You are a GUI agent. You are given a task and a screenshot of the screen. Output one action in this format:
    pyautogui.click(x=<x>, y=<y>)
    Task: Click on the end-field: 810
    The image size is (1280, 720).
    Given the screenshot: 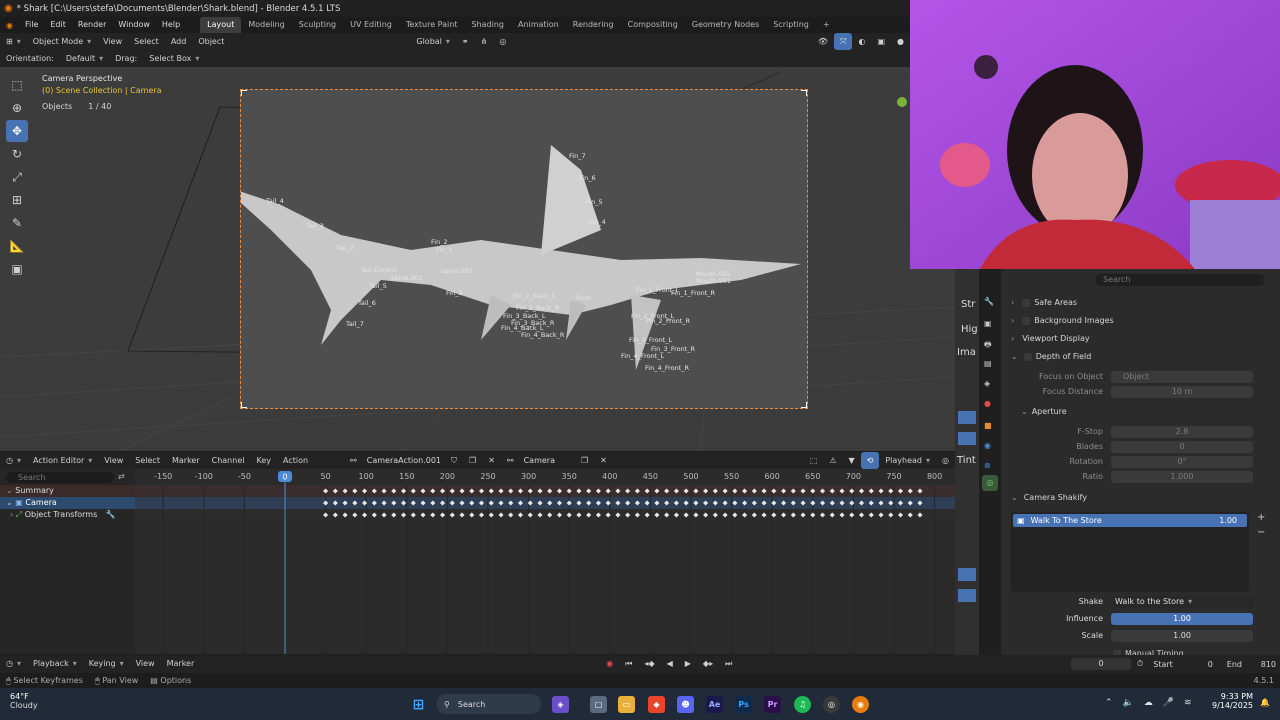 What is the action you would take?
    pyautogui.click(x=1263, y=664)
    